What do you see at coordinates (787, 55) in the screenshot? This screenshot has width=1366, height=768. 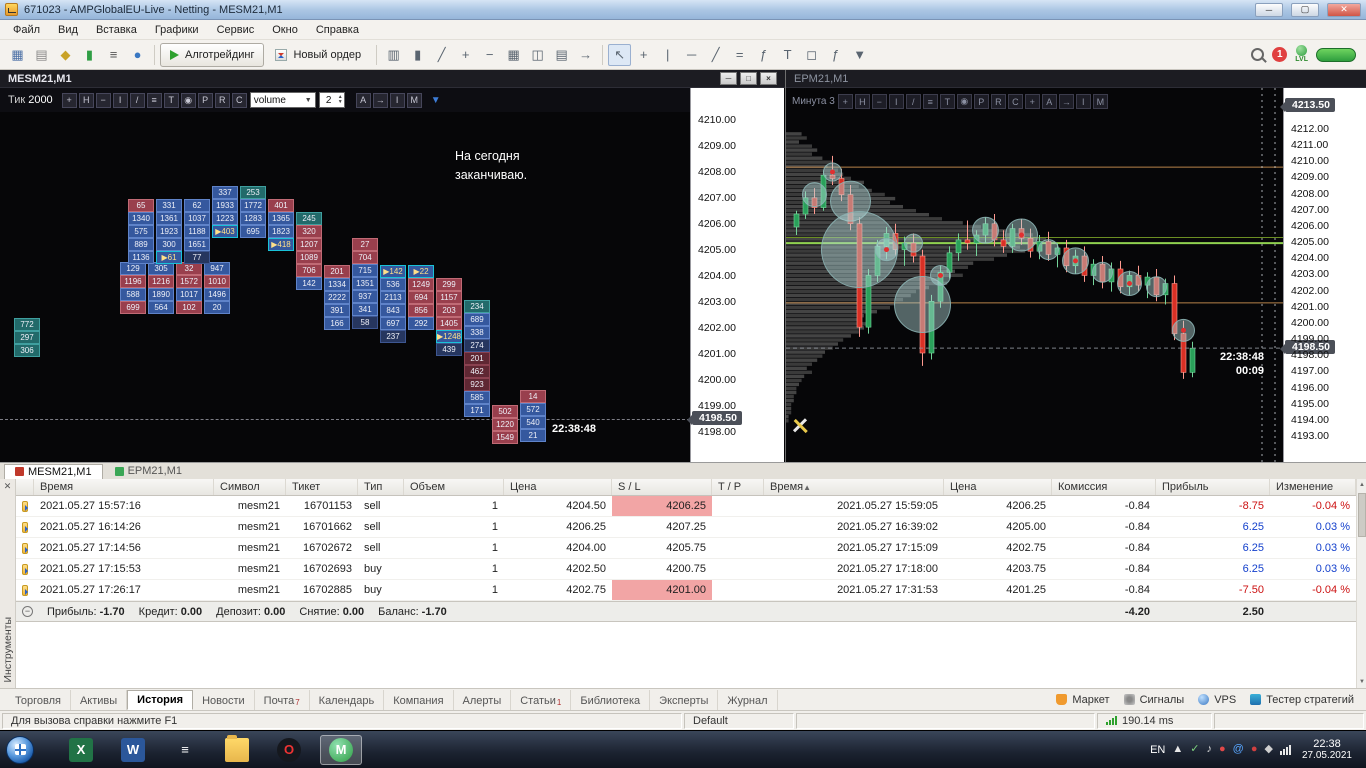 I see `text-tool-icon: T` at bounding box center [787, 55].